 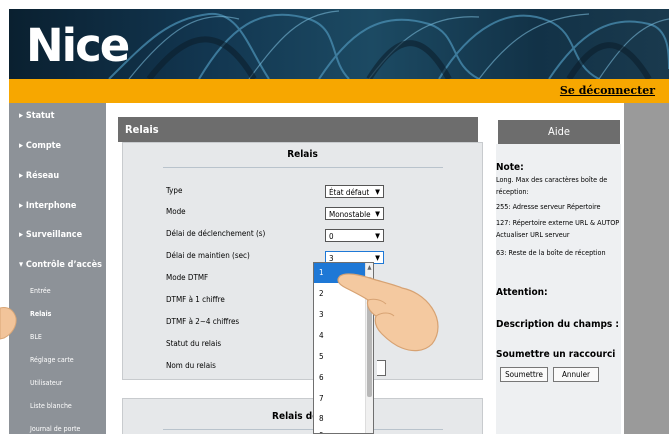 I want to click on field-label-mode: Mode, so click(x=176, y=211).